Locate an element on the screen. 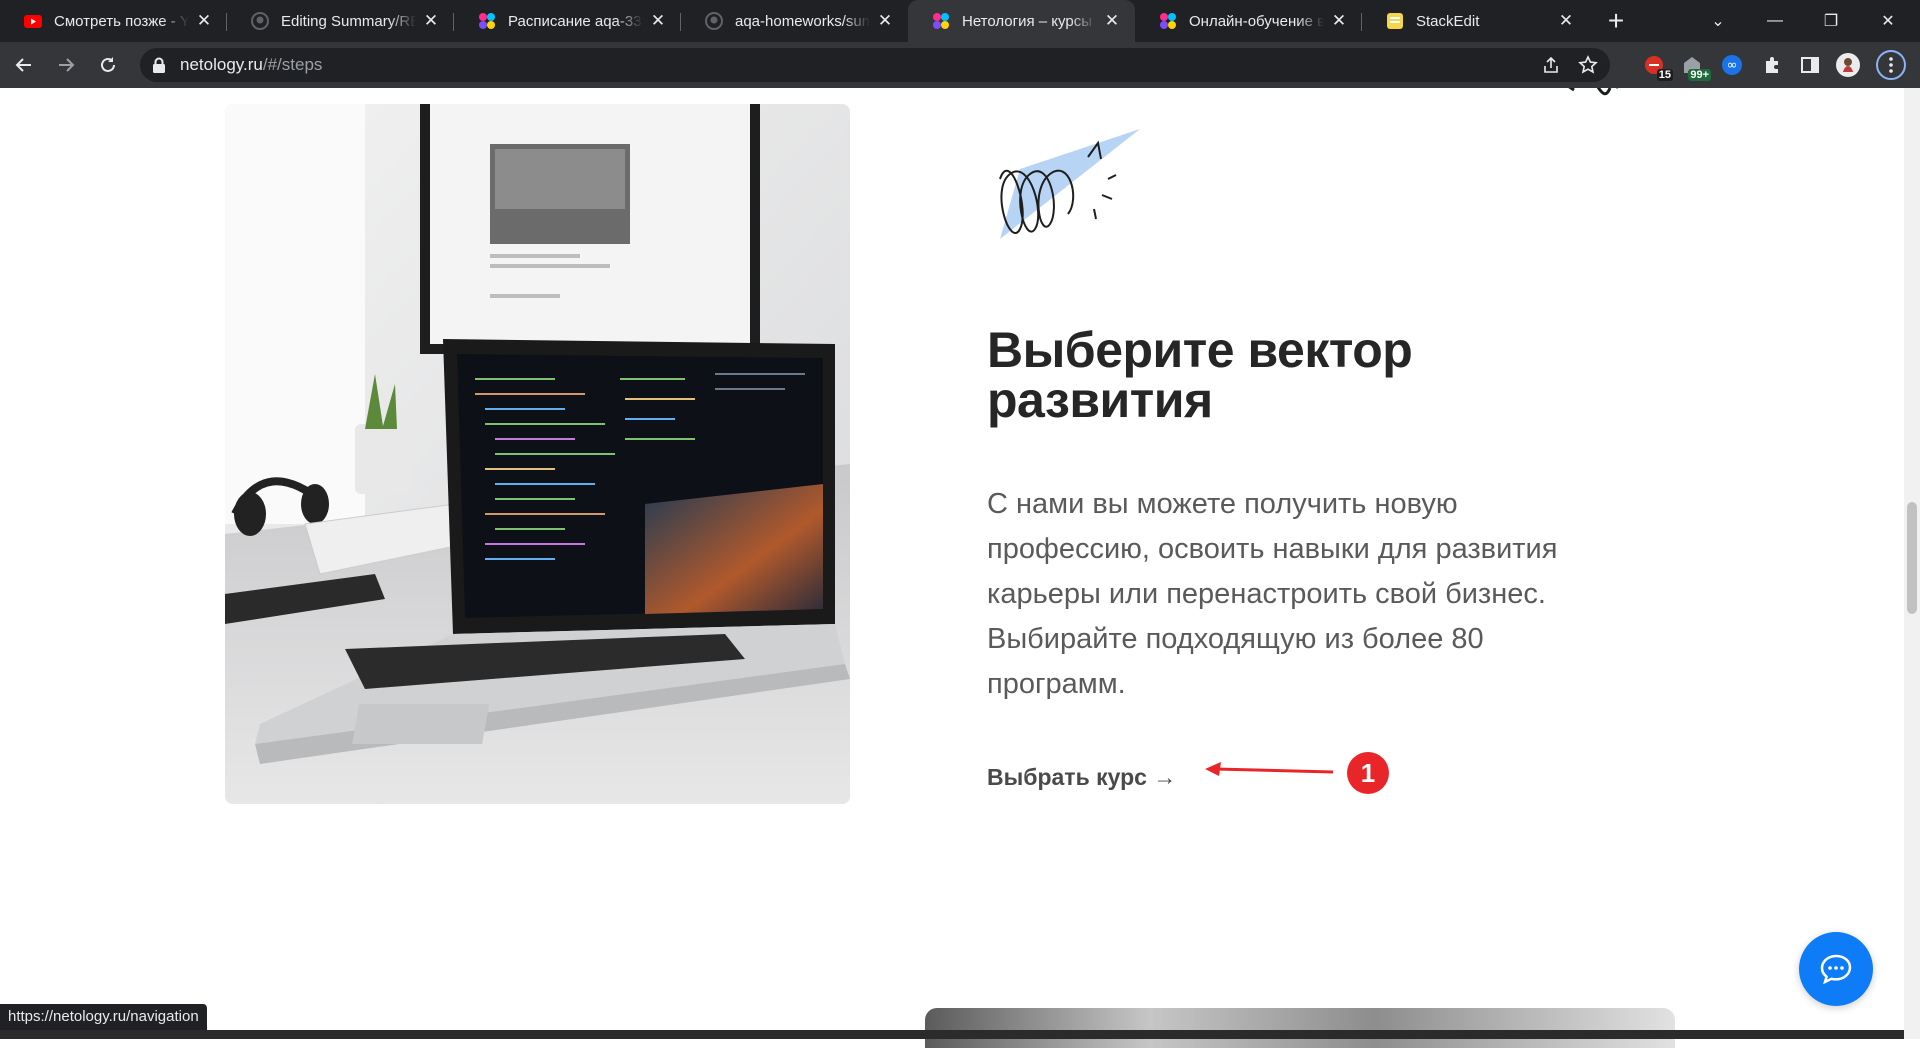 The width and height of the screenshot is (1920, 1048). decorative-scribble is located at coordinates (1593, 92).